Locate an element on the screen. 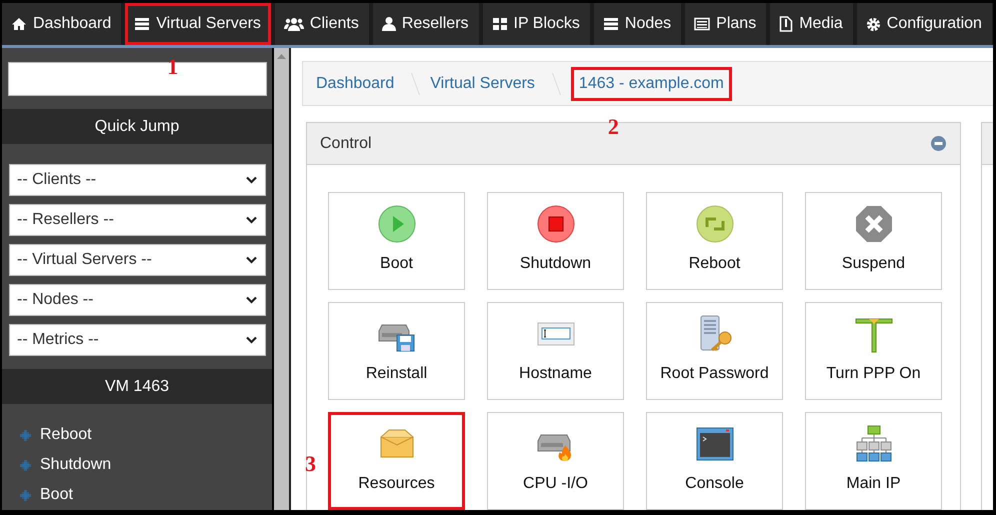 Image resolution: width=996 pixels, height=515 pixels. list-window-icon is located at coordinates (702, 24).